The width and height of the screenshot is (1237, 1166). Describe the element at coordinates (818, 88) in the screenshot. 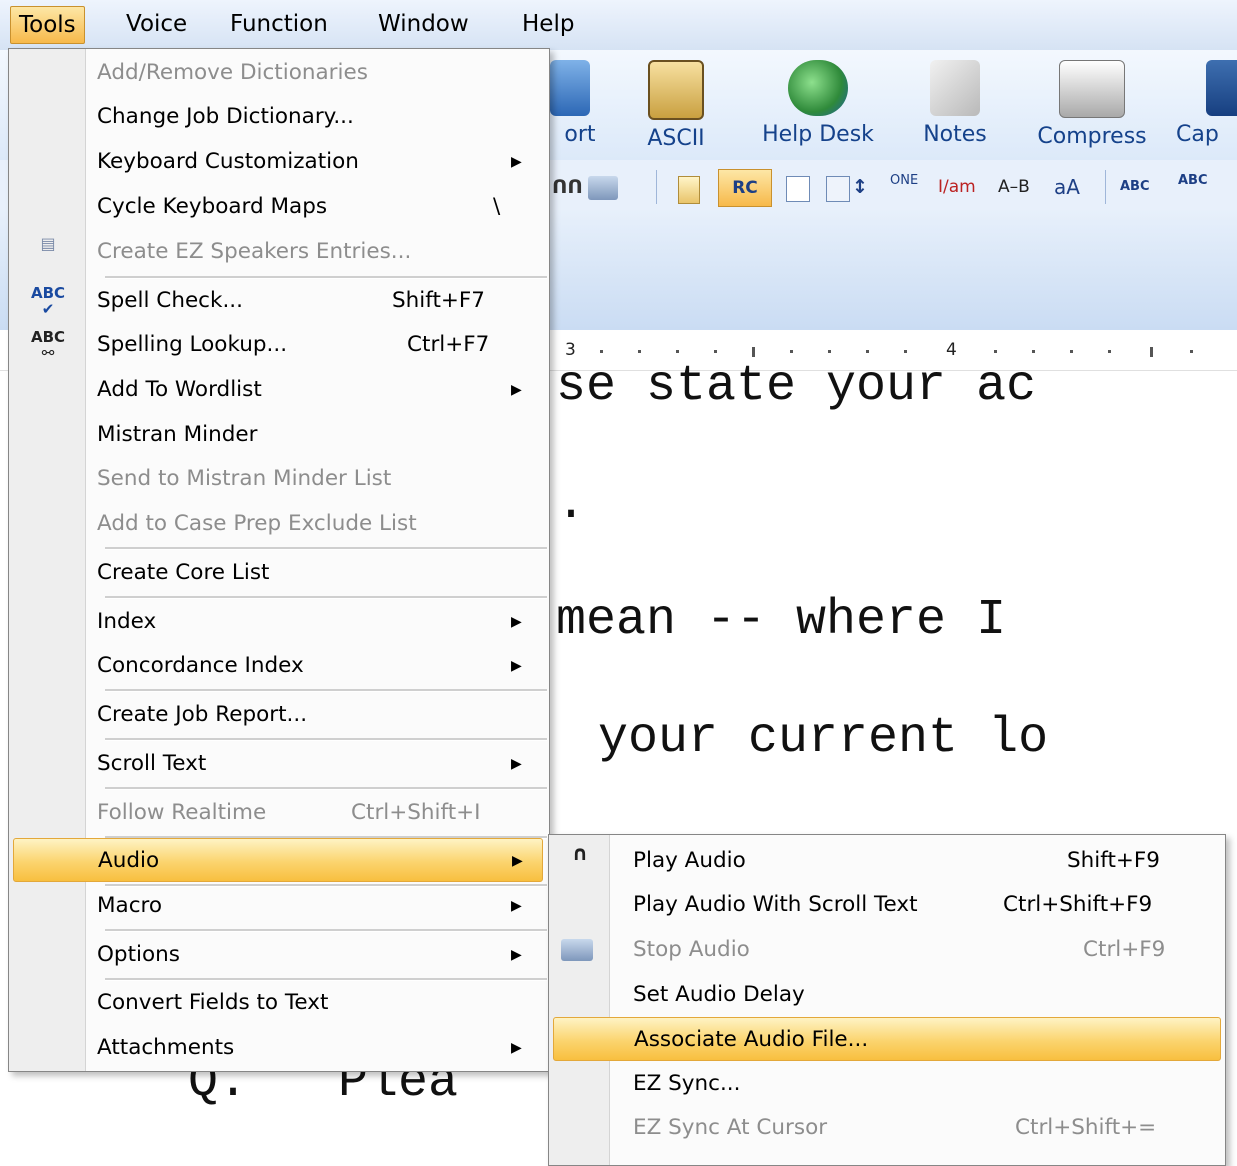

I see `globe-computer-icon` at that location.